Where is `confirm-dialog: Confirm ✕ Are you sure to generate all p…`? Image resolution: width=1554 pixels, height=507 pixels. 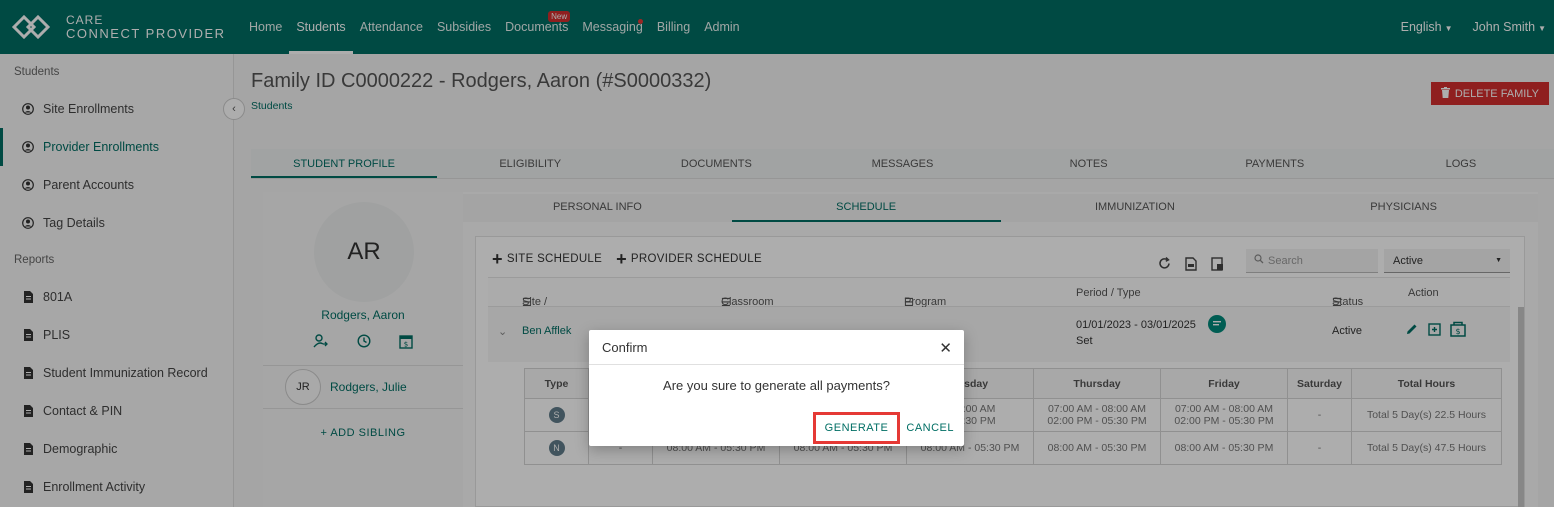
confirm-dialog: Confirm ✕ Are you sure to generate all p… is located at coordinates (776, 388).